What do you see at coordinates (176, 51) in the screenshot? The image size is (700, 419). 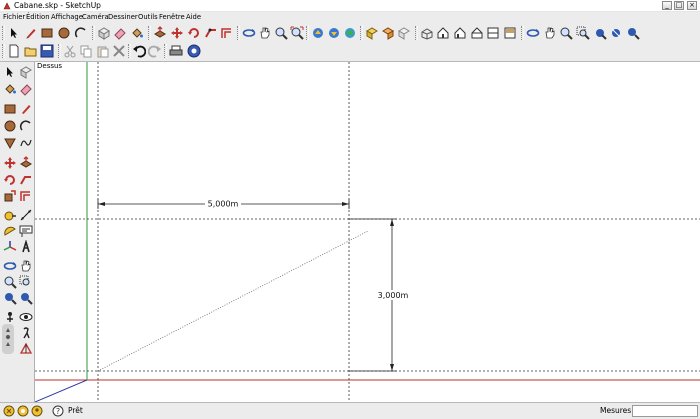 I see `print-icon` at bounding box center [176, 51].